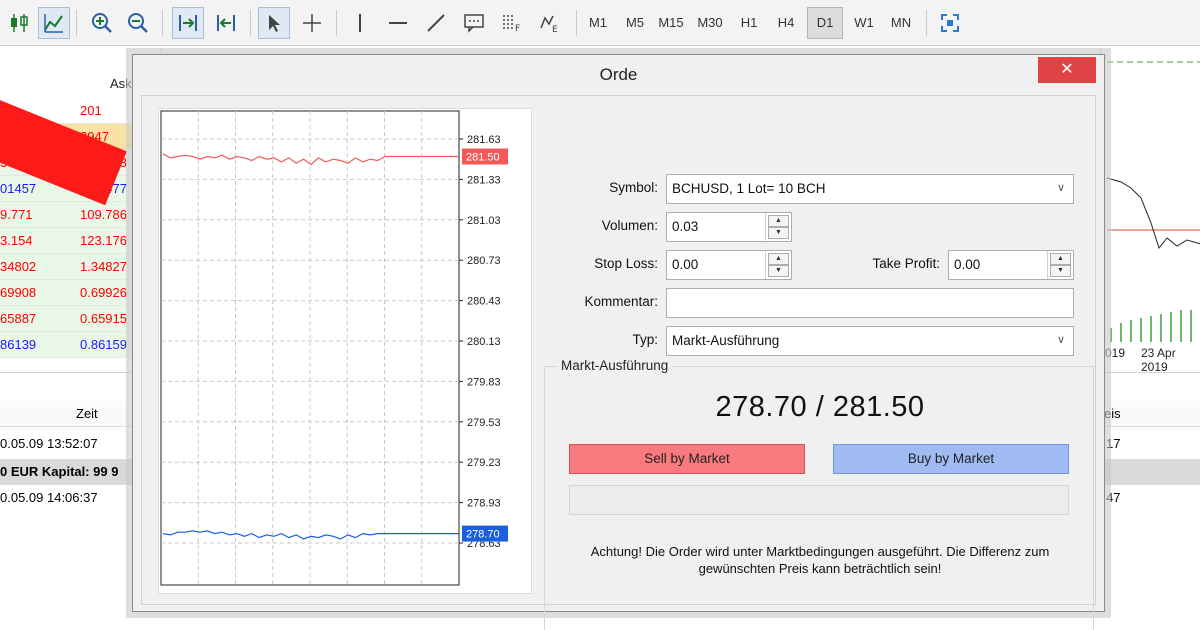 This screenshot has height=630, width=1200. I want to click on takeprofit-stepper: ▲ ▼, so click(1060, 265).